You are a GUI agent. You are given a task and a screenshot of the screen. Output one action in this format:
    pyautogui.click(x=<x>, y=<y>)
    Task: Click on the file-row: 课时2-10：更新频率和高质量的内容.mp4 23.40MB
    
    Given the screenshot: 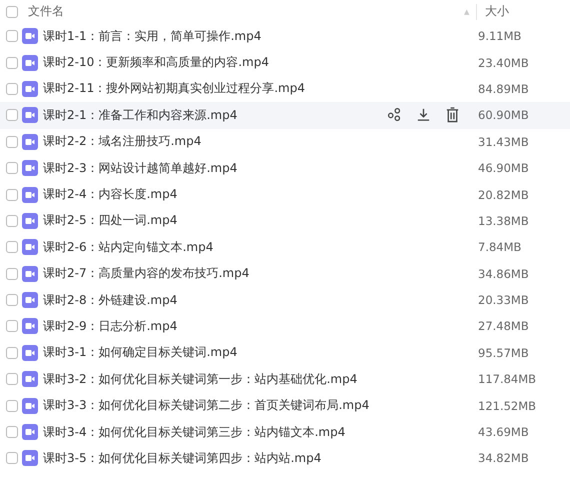 What is the action you would take?
    pyautogui.click(x=285, y=62)
    